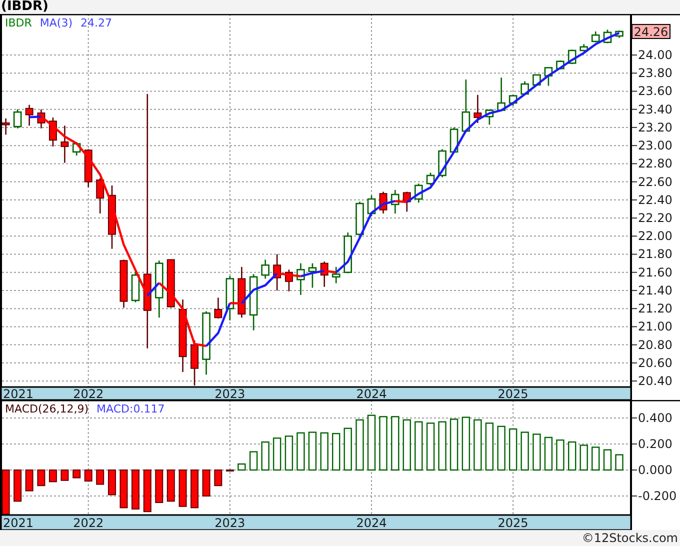 The image size is (680, 546). What do you see at coordinates (655, 309) in the screenshot?
I see `axis-label: 21.20` at bounding box center [655, 309].